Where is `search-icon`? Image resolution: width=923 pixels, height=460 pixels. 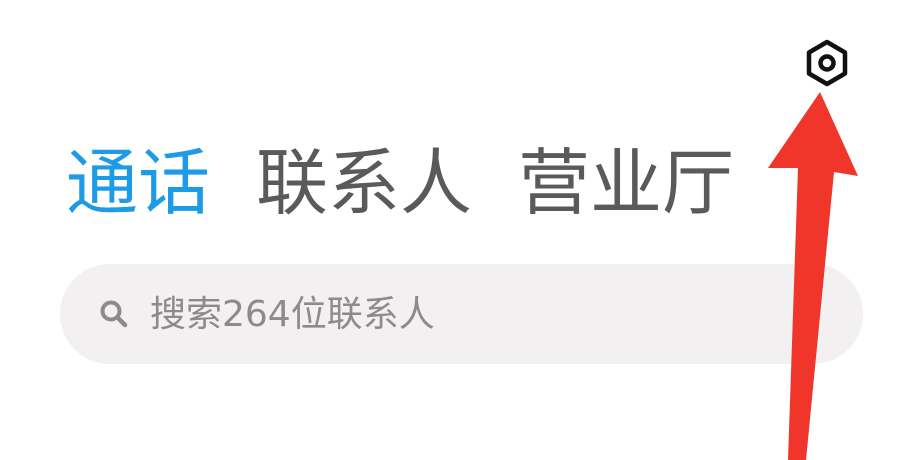
search-icon is located at coordinates (114, 314).